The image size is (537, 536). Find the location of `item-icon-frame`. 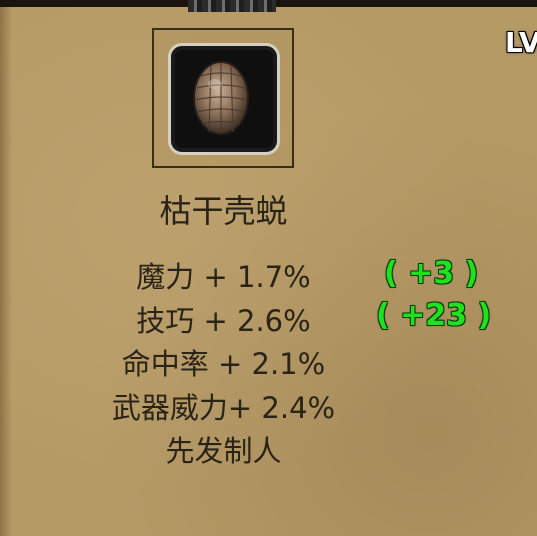

item-icon-frame is located at coordinates (223, 98).